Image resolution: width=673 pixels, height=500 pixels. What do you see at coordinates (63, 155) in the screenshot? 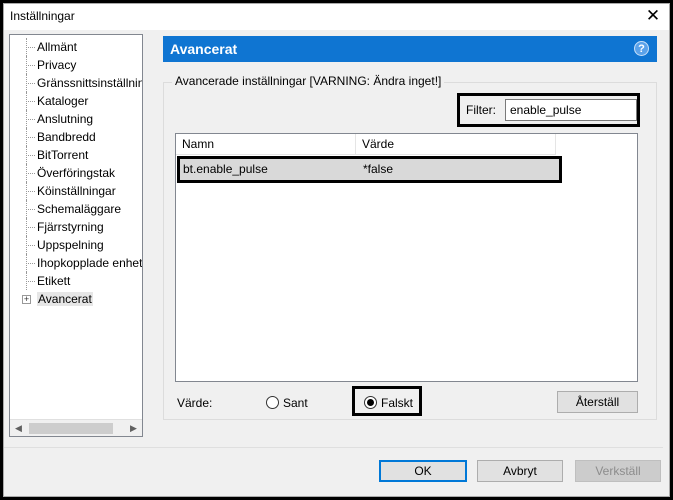
I see `tree-item-label: BitTorrent` at bounding box center [63, 155].